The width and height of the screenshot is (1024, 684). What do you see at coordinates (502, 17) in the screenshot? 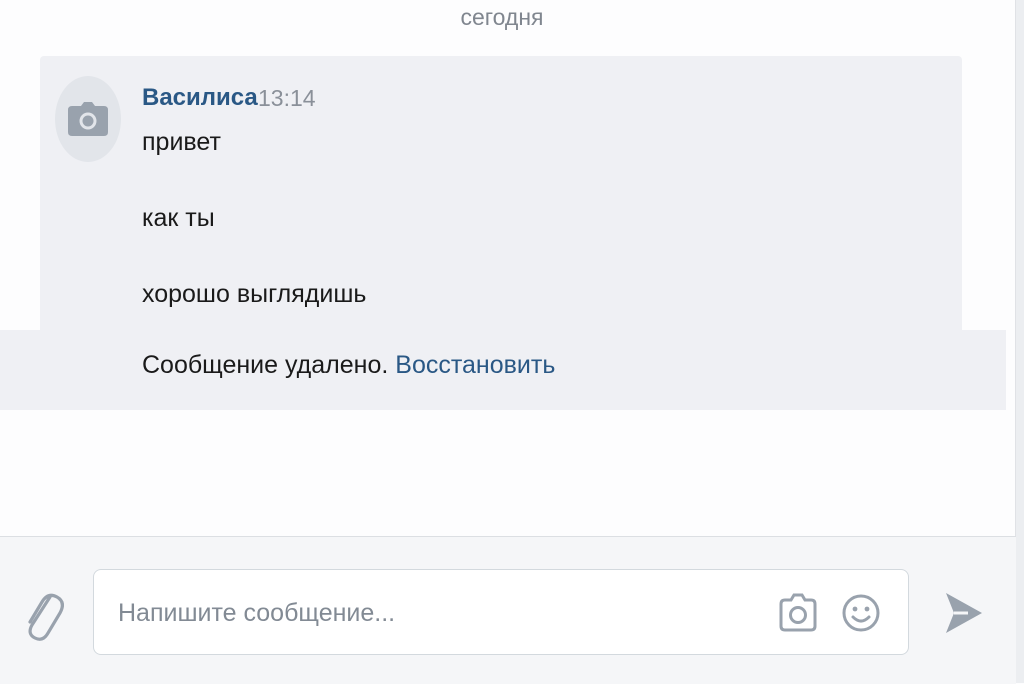
I see `date-separator: сегодня` at bounding box center [502, 17].